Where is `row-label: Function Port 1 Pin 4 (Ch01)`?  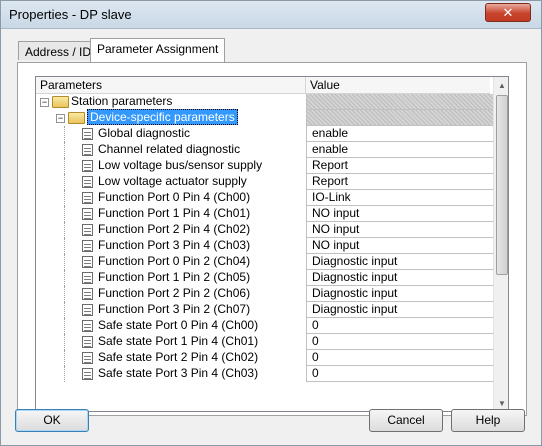
row-label: Function Port 1 Pin 4 (Ch01) is located at coordinates (174, 213).